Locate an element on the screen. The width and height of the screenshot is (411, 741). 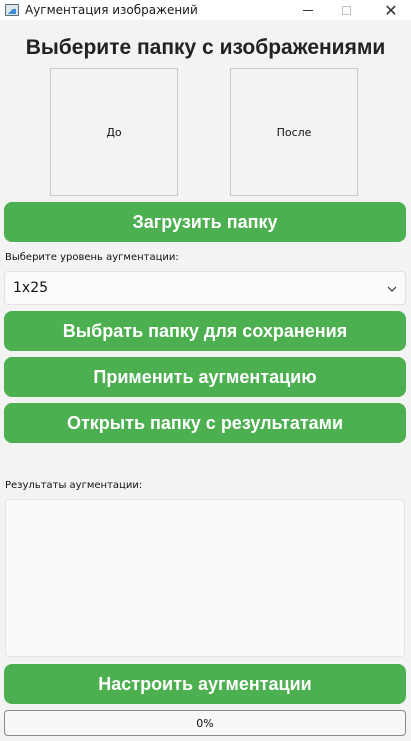
augmentation-level-label: Выберите уровень аугментации: is located at coordinates (92, 257).